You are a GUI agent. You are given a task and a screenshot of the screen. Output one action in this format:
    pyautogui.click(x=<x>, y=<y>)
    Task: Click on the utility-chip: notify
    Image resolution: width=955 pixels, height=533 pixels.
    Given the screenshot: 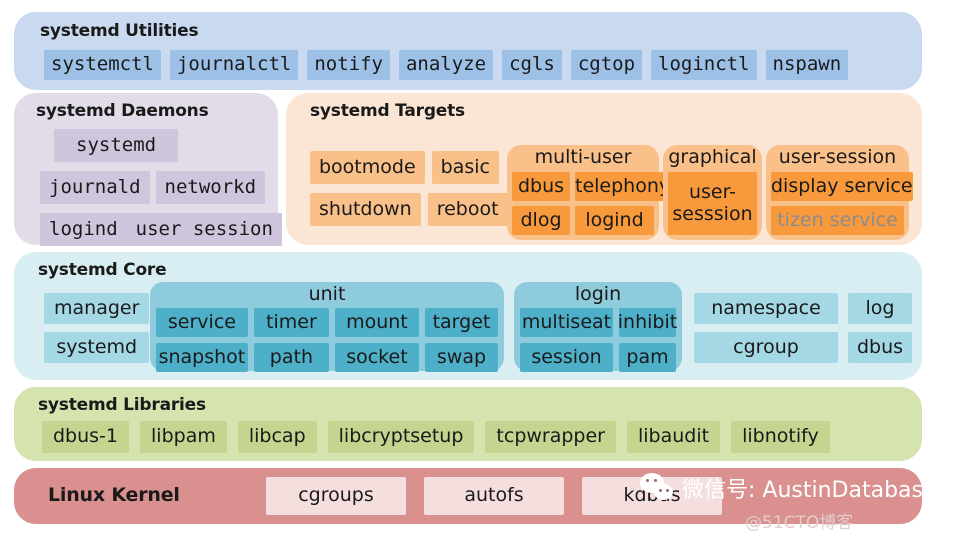 What is the action you would take?
    pyautogui.click(x=348, y=65)
    